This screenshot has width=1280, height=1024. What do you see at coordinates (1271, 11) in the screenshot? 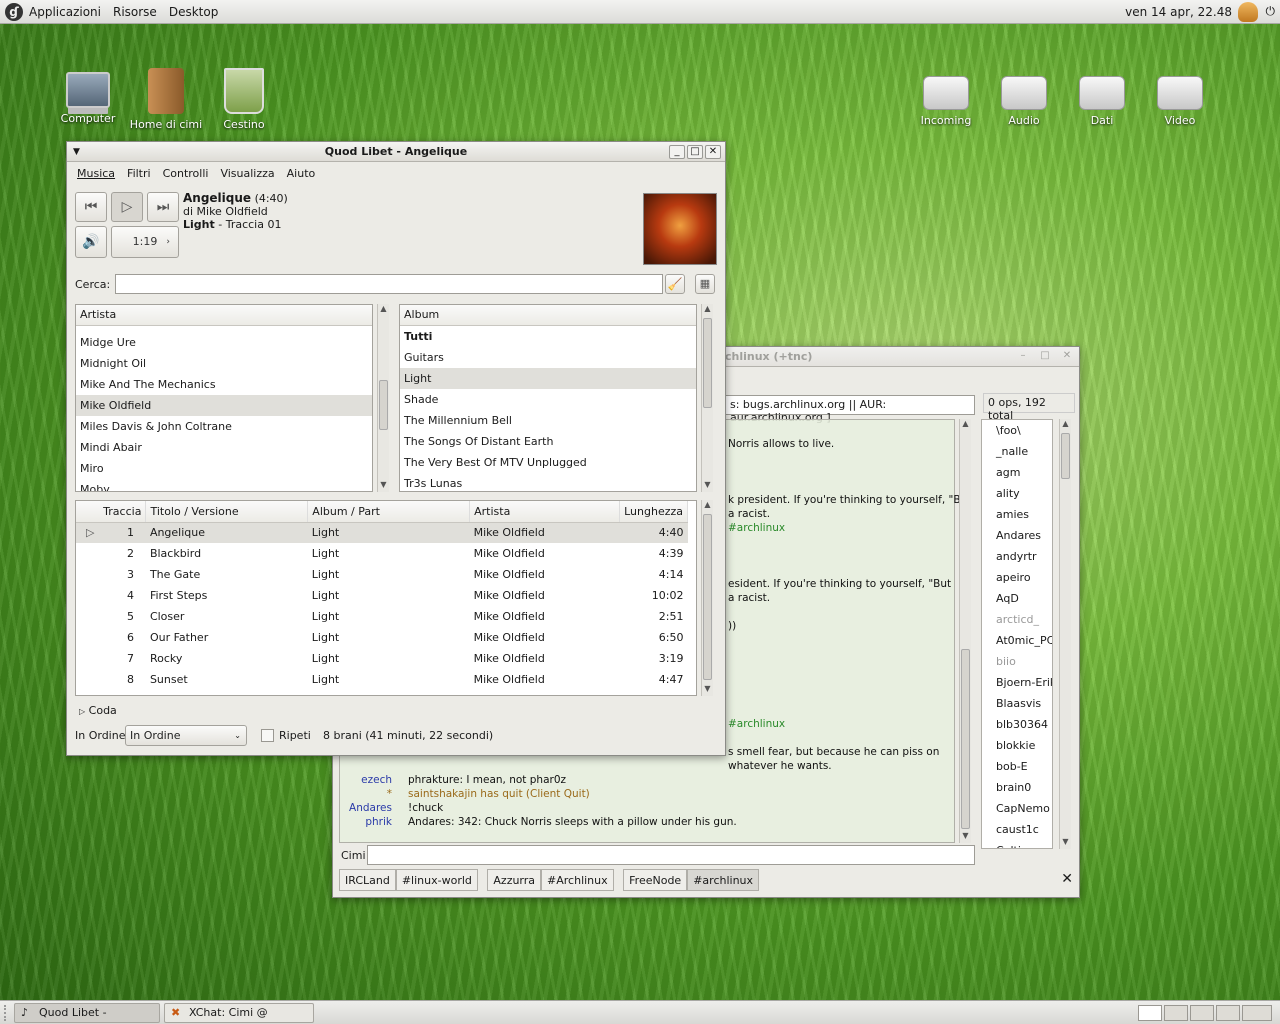
I see `shutdown-icon: ⏻` at bounding box center [1271, 11].